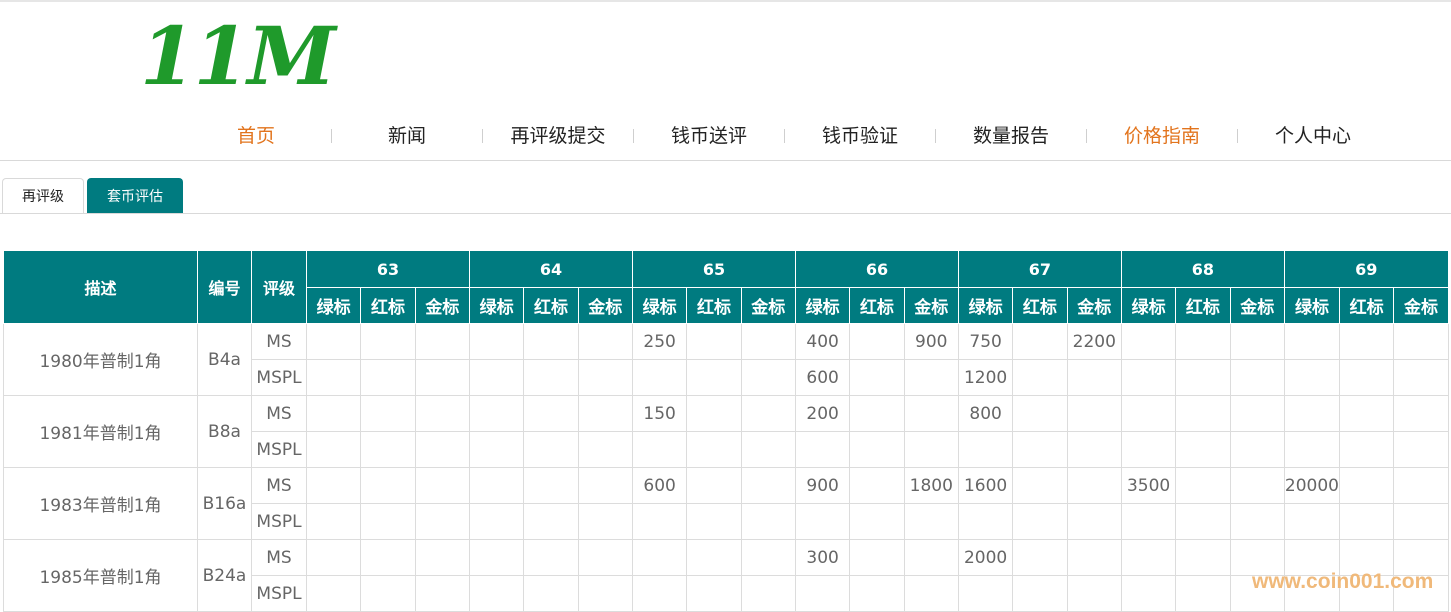 The image size is (1451, 612). Describe the element at coordinates (558, 136) in the screenshot. I see `nav-item-2: 再评级提交` at that location.